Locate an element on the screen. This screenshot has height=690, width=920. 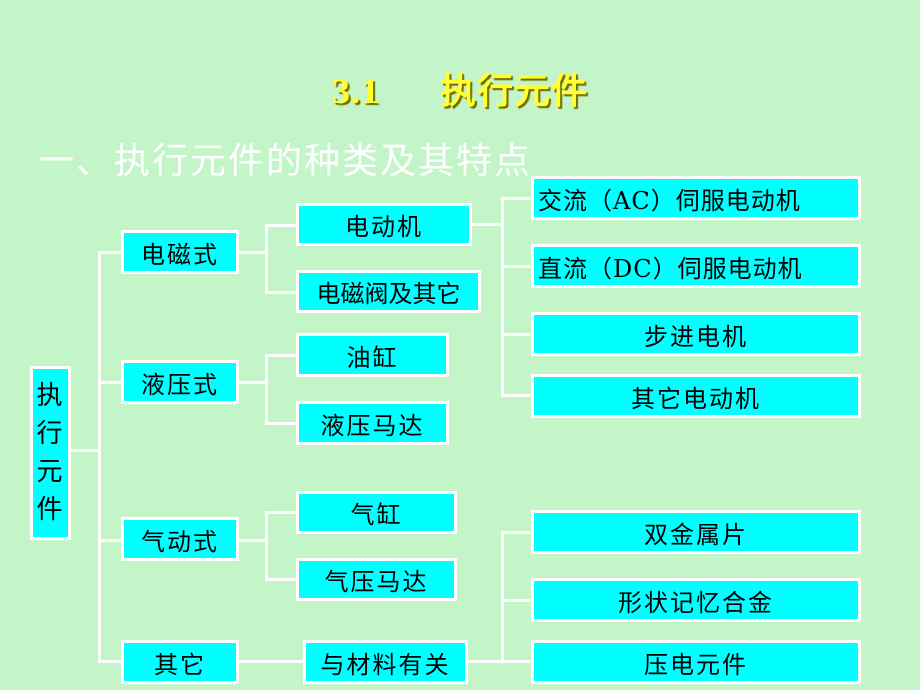
motor-dc-servo: 直流（DC）伺服电动机 is located at coordinates (696, 266).